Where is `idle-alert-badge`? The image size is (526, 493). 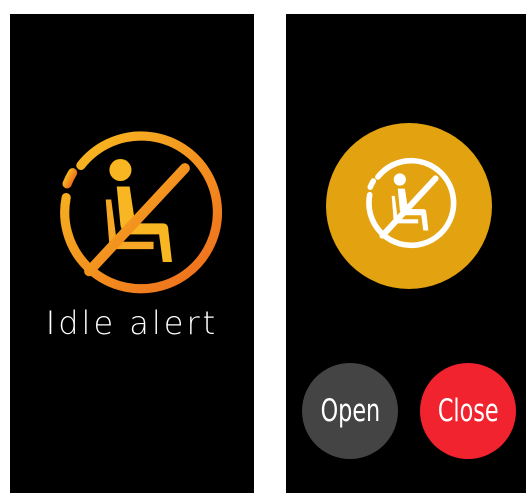 idle-alert-badge is located at coordinates (409, 206).